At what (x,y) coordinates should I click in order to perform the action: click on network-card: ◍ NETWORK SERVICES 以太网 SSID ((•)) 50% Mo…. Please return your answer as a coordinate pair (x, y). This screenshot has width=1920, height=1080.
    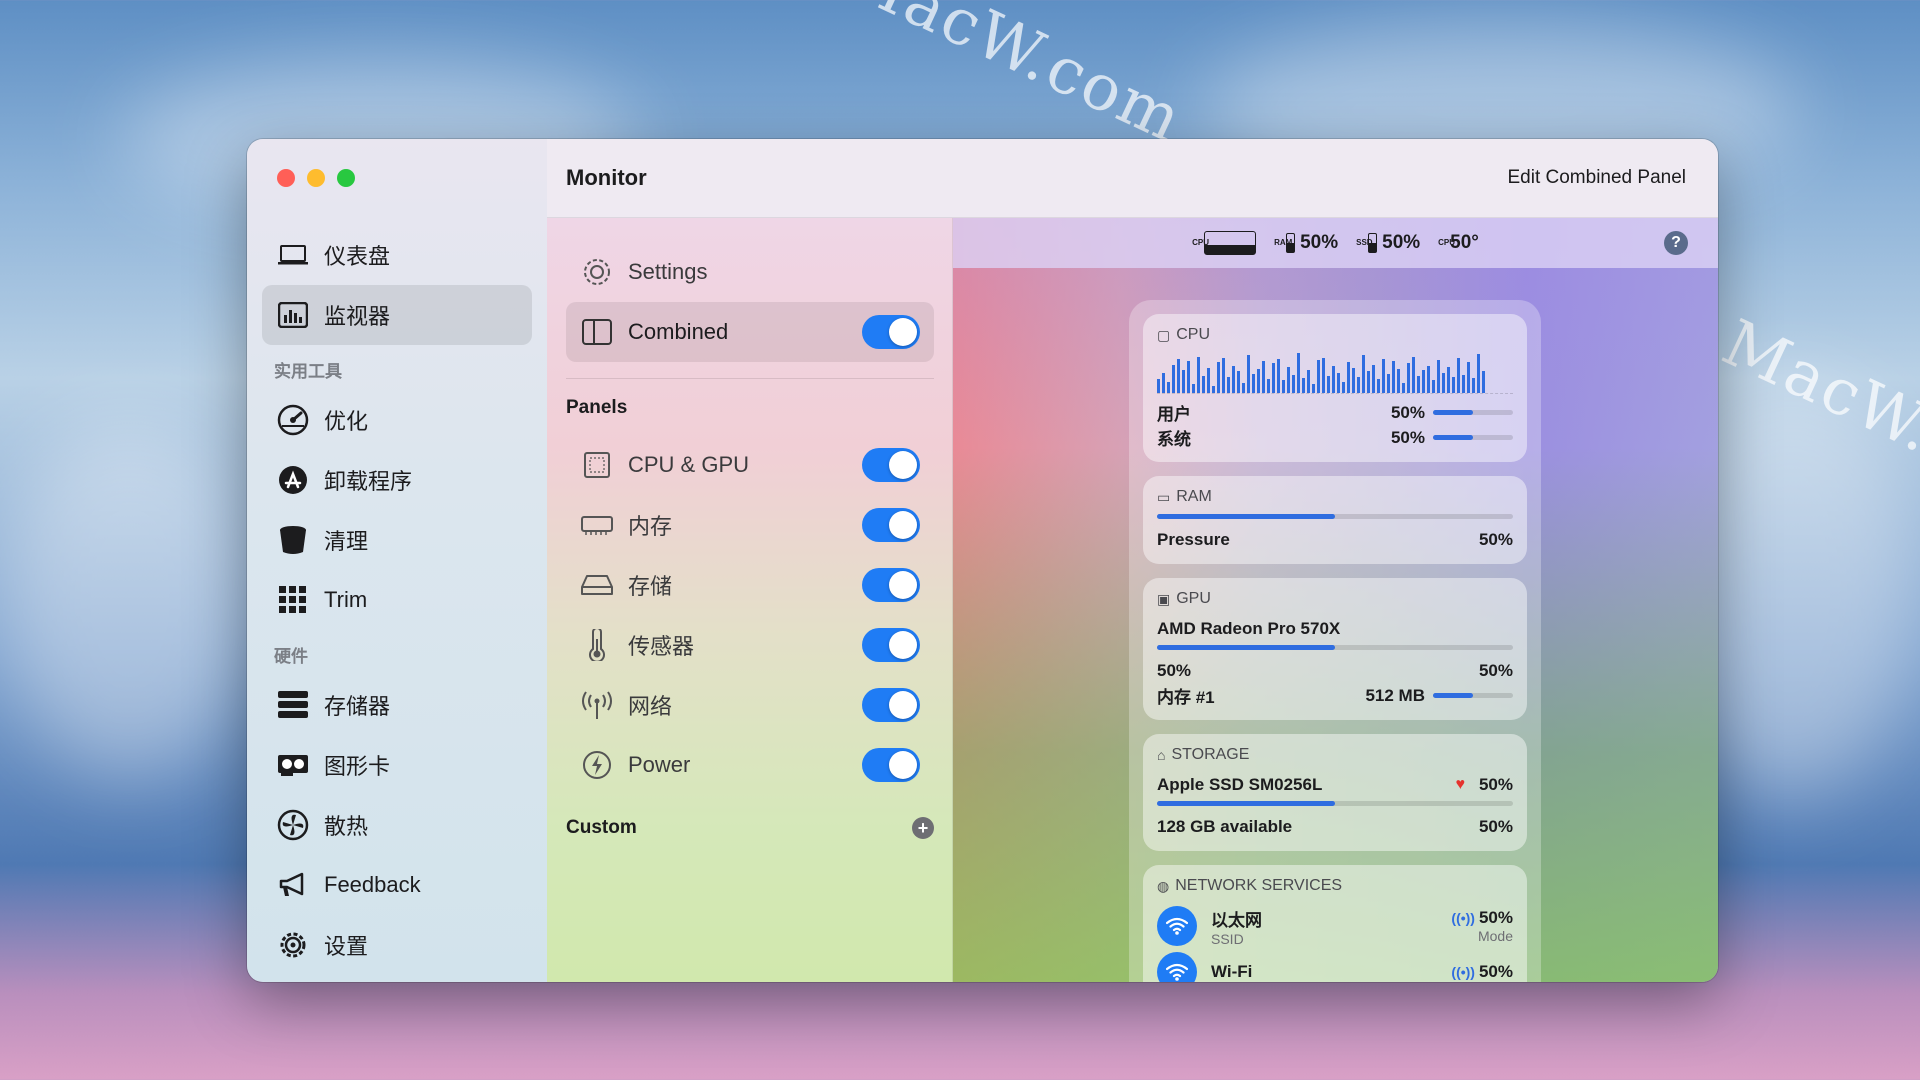
    Looking at the image, I should click on (1335, 923).